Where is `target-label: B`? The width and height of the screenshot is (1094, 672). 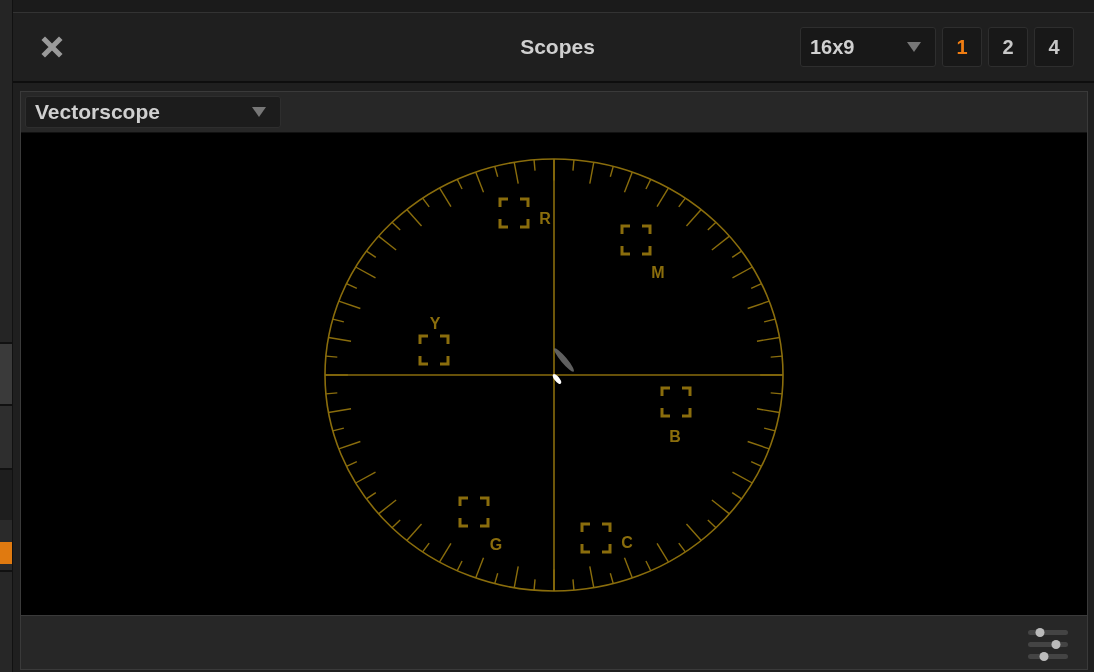
target-label: B is located at coordinates (675, 436).